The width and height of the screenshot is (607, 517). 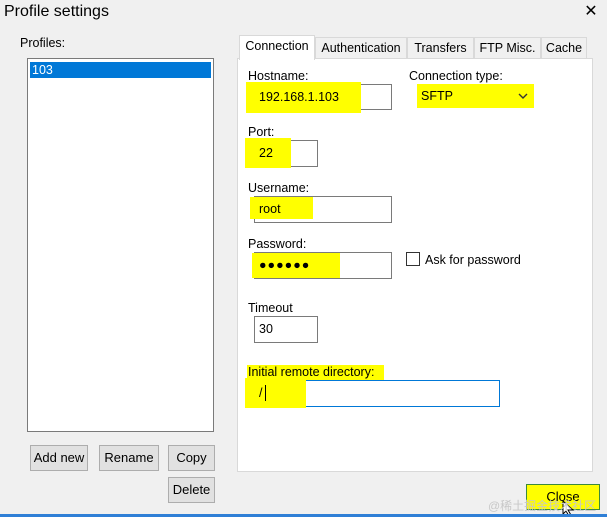 I want to click on hostname-field: 192.168.1.103, so click(x=319, y=97).